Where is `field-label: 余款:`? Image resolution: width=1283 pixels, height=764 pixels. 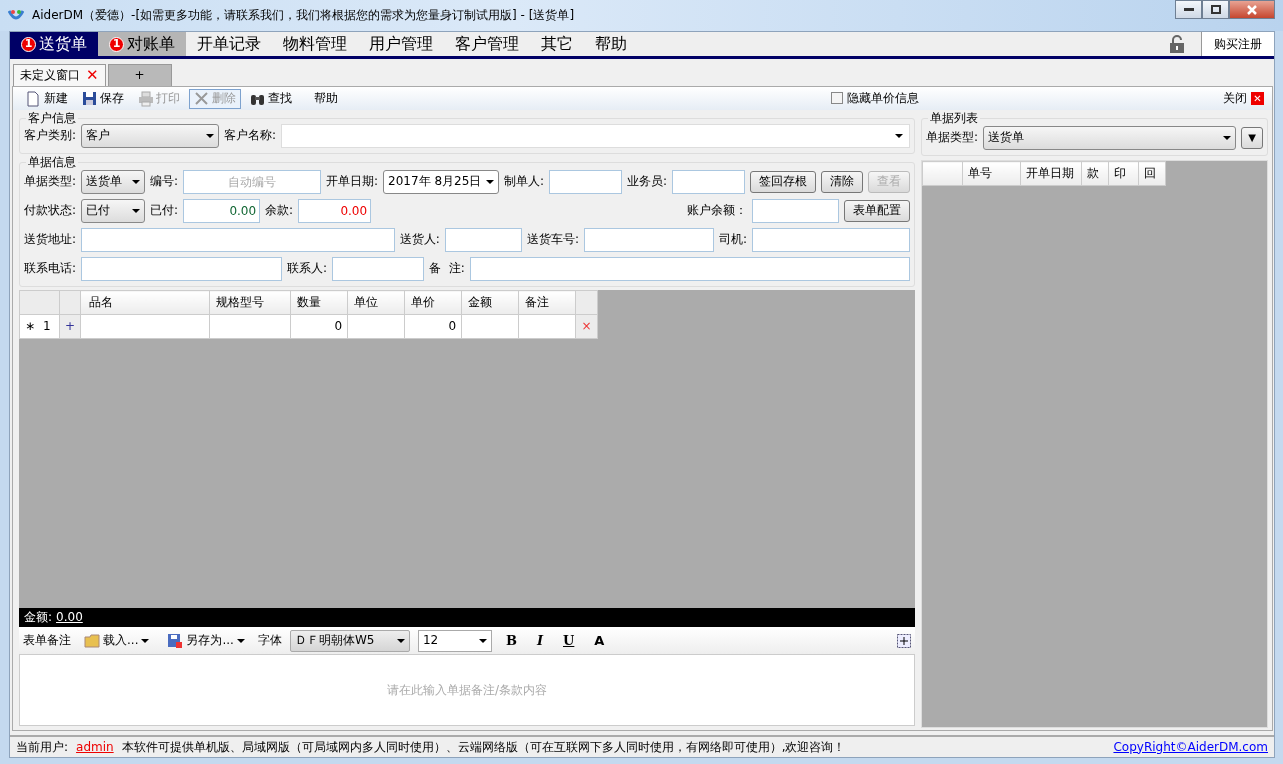 field-label: 余款: is located at coordinates (279, 210).